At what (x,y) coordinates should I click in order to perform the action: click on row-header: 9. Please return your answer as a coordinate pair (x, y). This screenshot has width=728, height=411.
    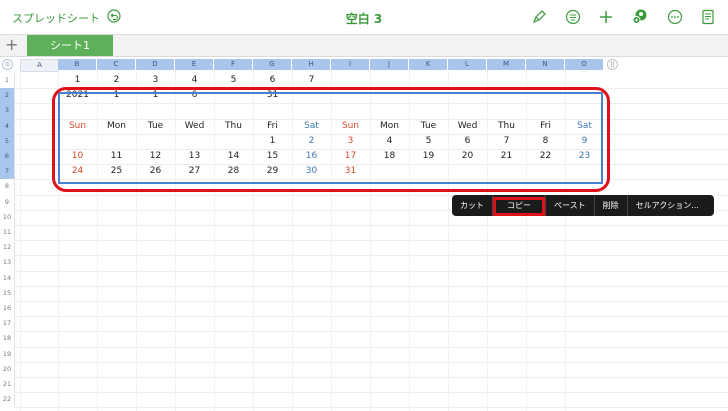
    Looking at the image, I should click on (7, 202).